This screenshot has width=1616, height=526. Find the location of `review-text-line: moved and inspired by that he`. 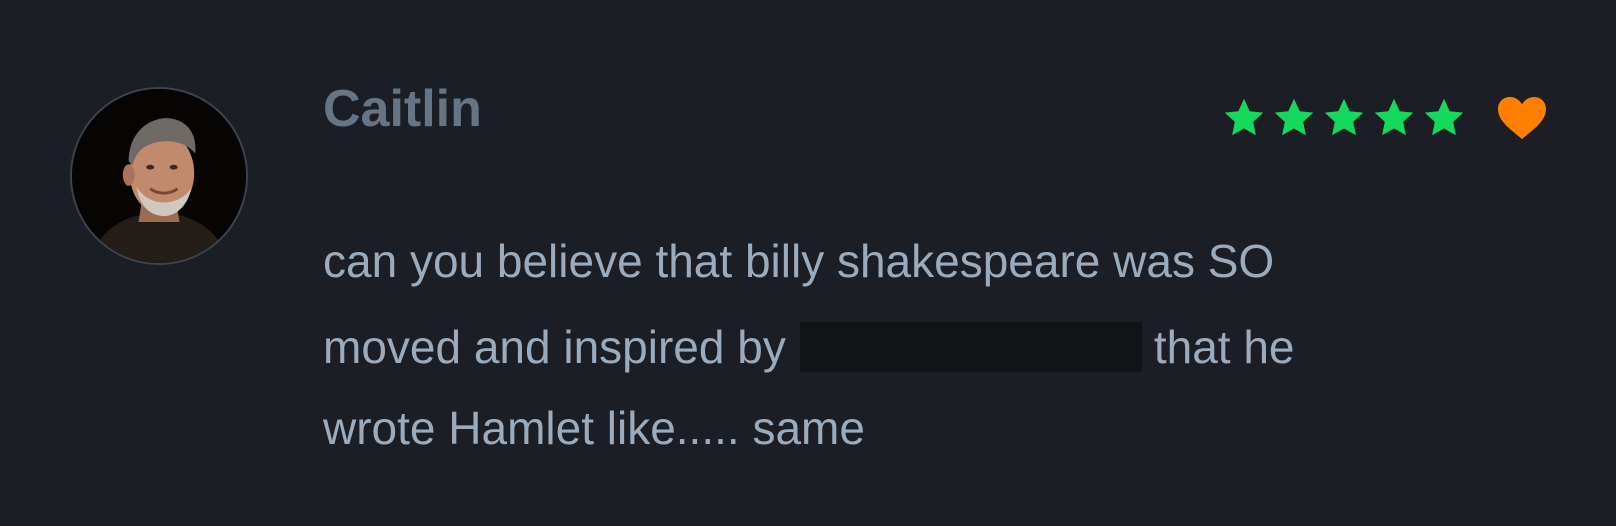

review-text-line: moved and inspired by that he is located at coordinates (923, 347).